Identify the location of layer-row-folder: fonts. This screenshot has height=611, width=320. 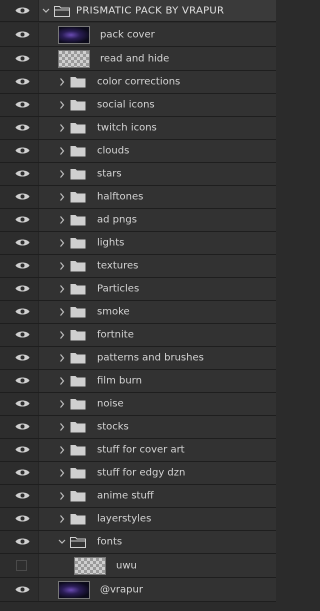
(138, 542).